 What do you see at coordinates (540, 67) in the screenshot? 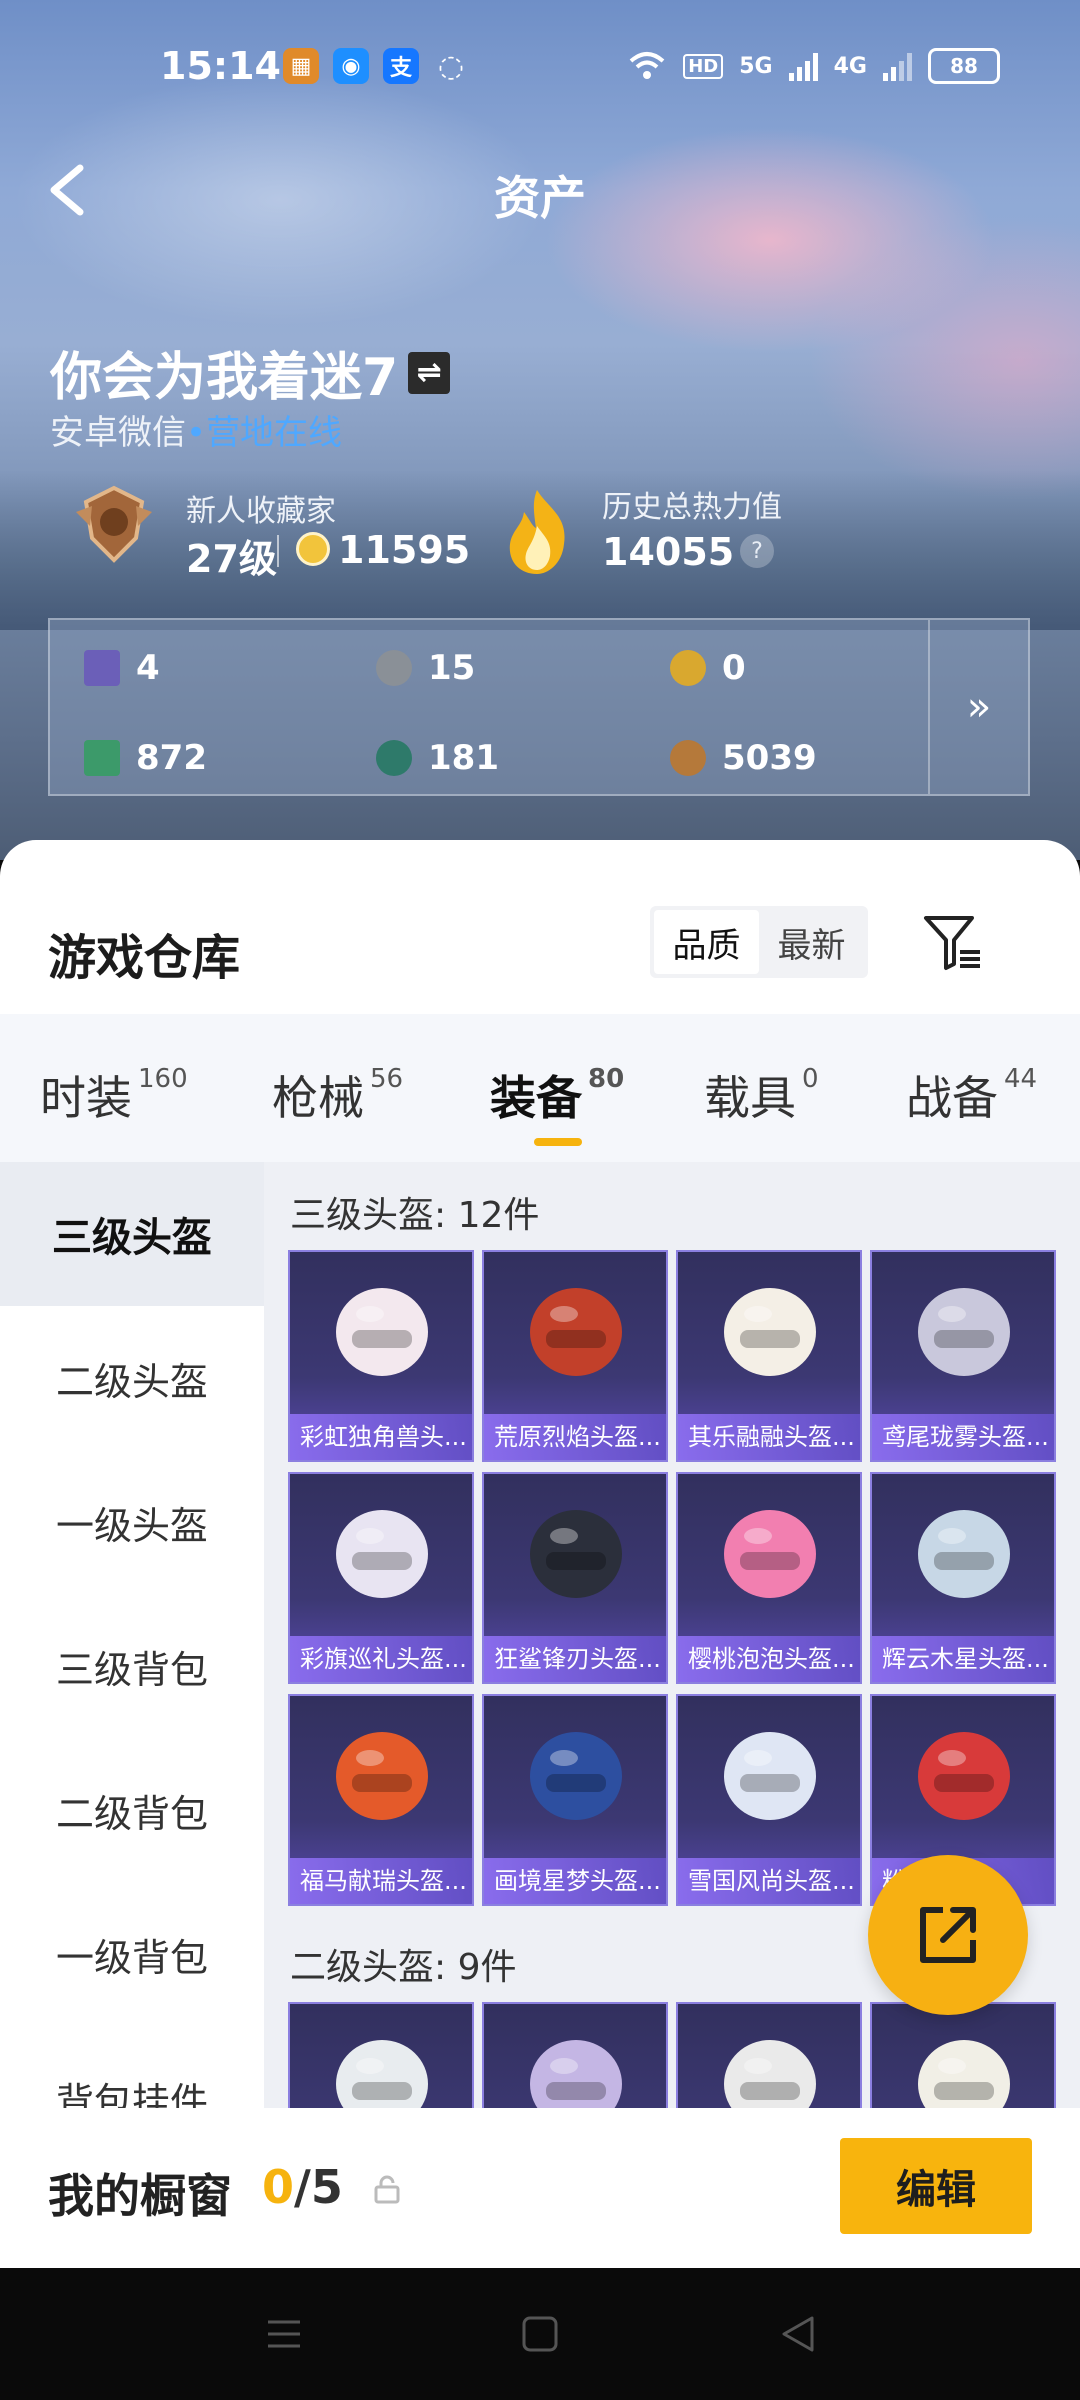
I see `status-bar: 15:14 ▦ ◉ 支 ◌ HD 5G 4G 88` at bounding box center [540, 67].